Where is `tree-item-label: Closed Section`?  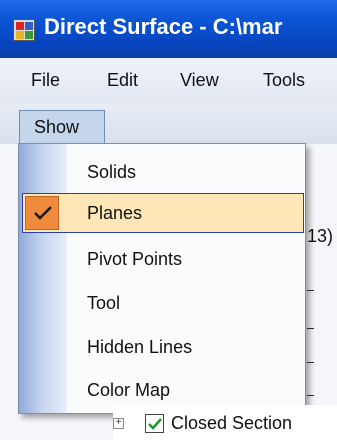 tree-item-label: Closed Section is located at coordinates (232, 423).